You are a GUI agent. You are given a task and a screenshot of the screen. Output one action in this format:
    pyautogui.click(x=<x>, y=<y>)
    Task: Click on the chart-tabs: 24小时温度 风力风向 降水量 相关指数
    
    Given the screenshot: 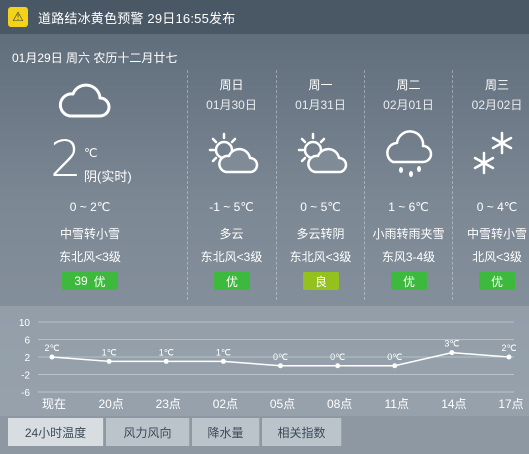 What is the action you would take?
    pyautogui.click(x=264, y=435)
    